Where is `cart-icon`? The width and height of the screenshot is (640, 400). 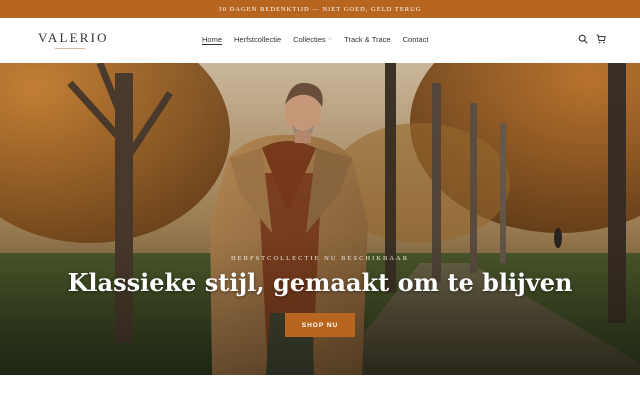
cart-icon is located at coordinates (601, 39).